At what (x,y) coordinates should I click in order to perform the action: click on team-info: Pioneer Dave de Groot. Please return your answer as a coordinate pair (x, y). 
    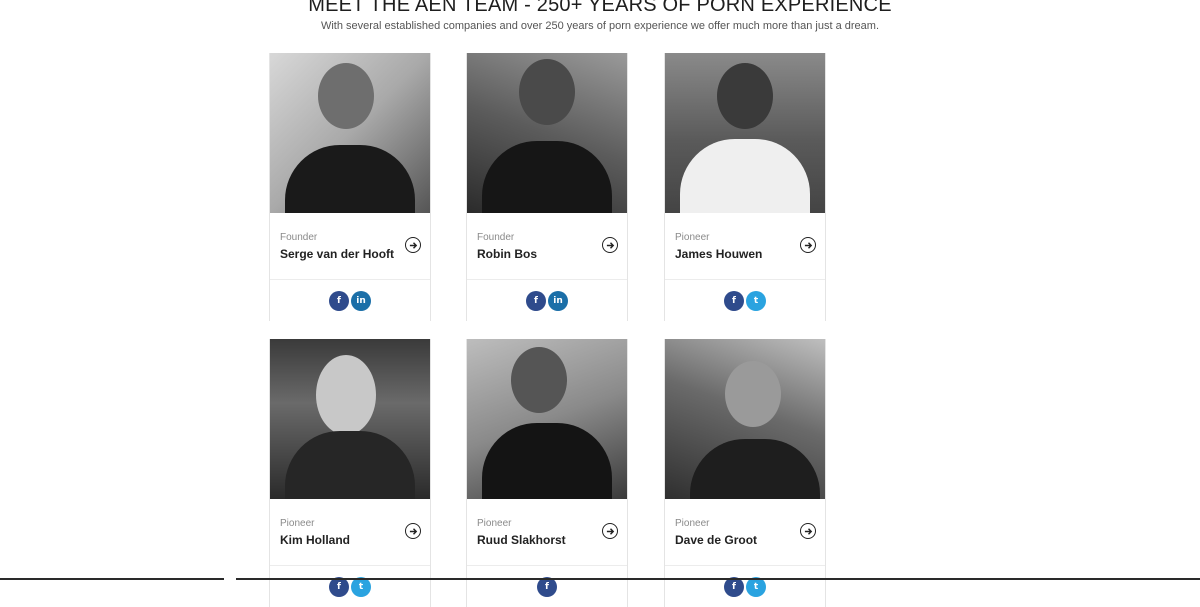
    Looking at the image, I should click on (745, 532).